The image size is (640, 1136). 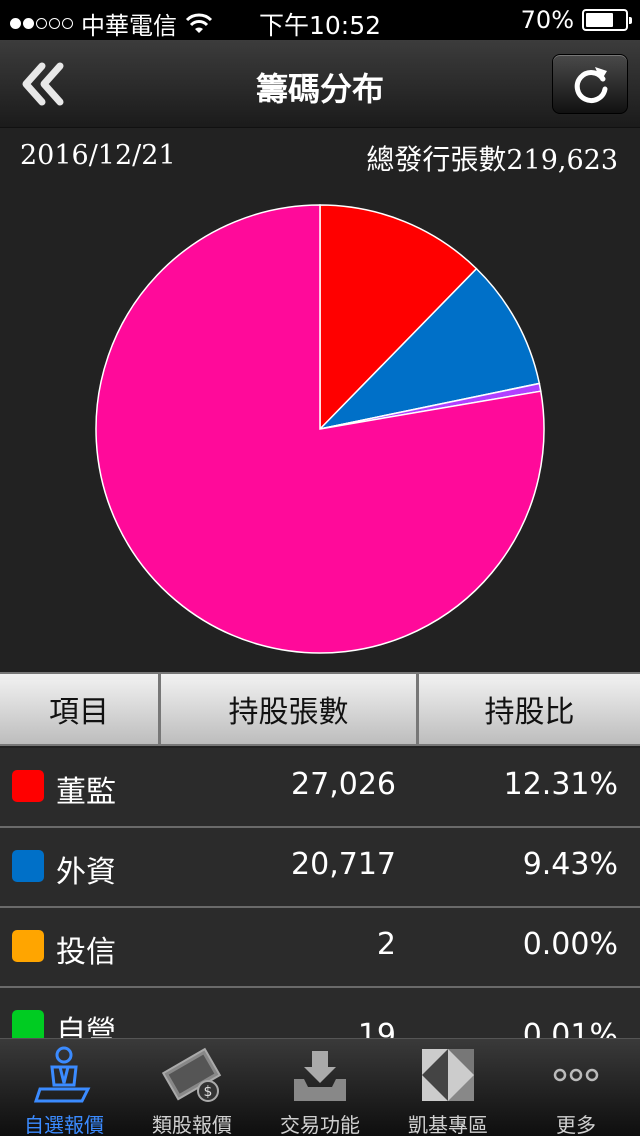 What do you see at coordinates (62, 1074) in the screenshot?
I see `person-desk-icon` at bounding box center [62, 1074].